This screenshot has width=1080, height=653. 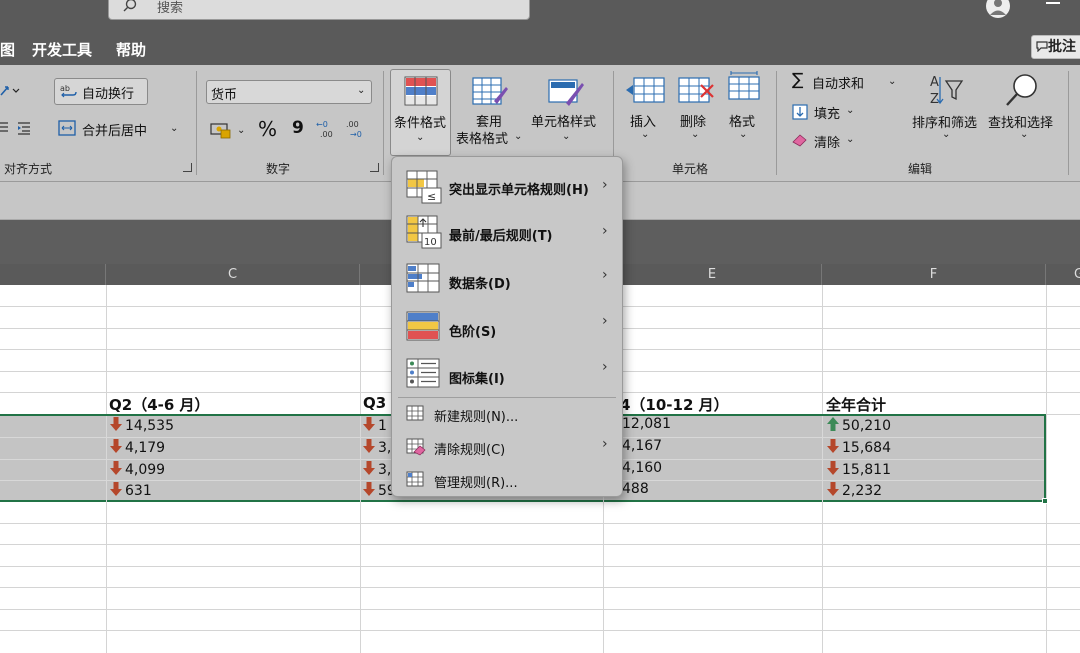 What do you see at coordinates (170, 8) in the screenshot?
I see `search-placeholder: 搜索` at bounding box center [170, 8].